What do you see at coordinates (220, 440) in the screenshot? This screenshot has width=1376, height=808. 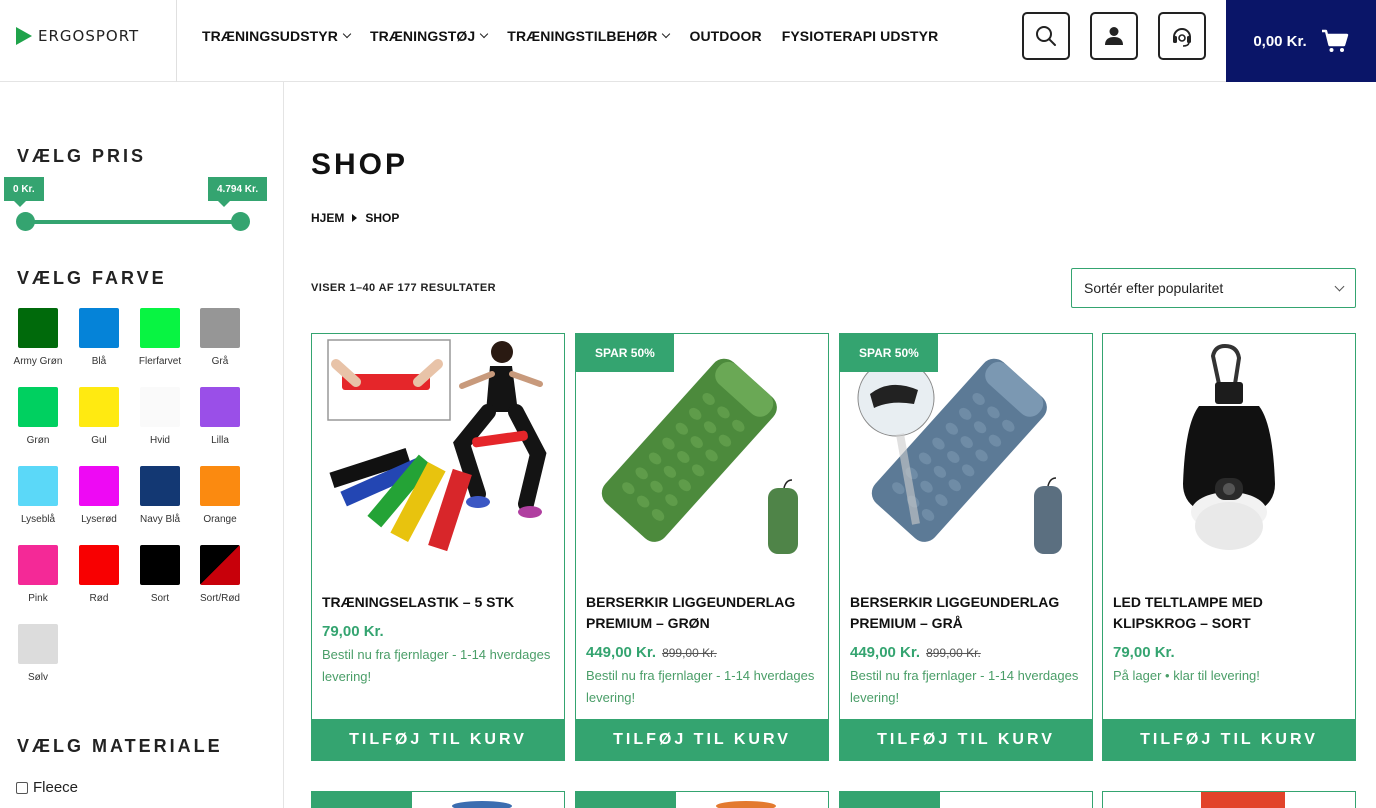 I see `color-swatch-label: Lilla` at bounding box center [220, 440].